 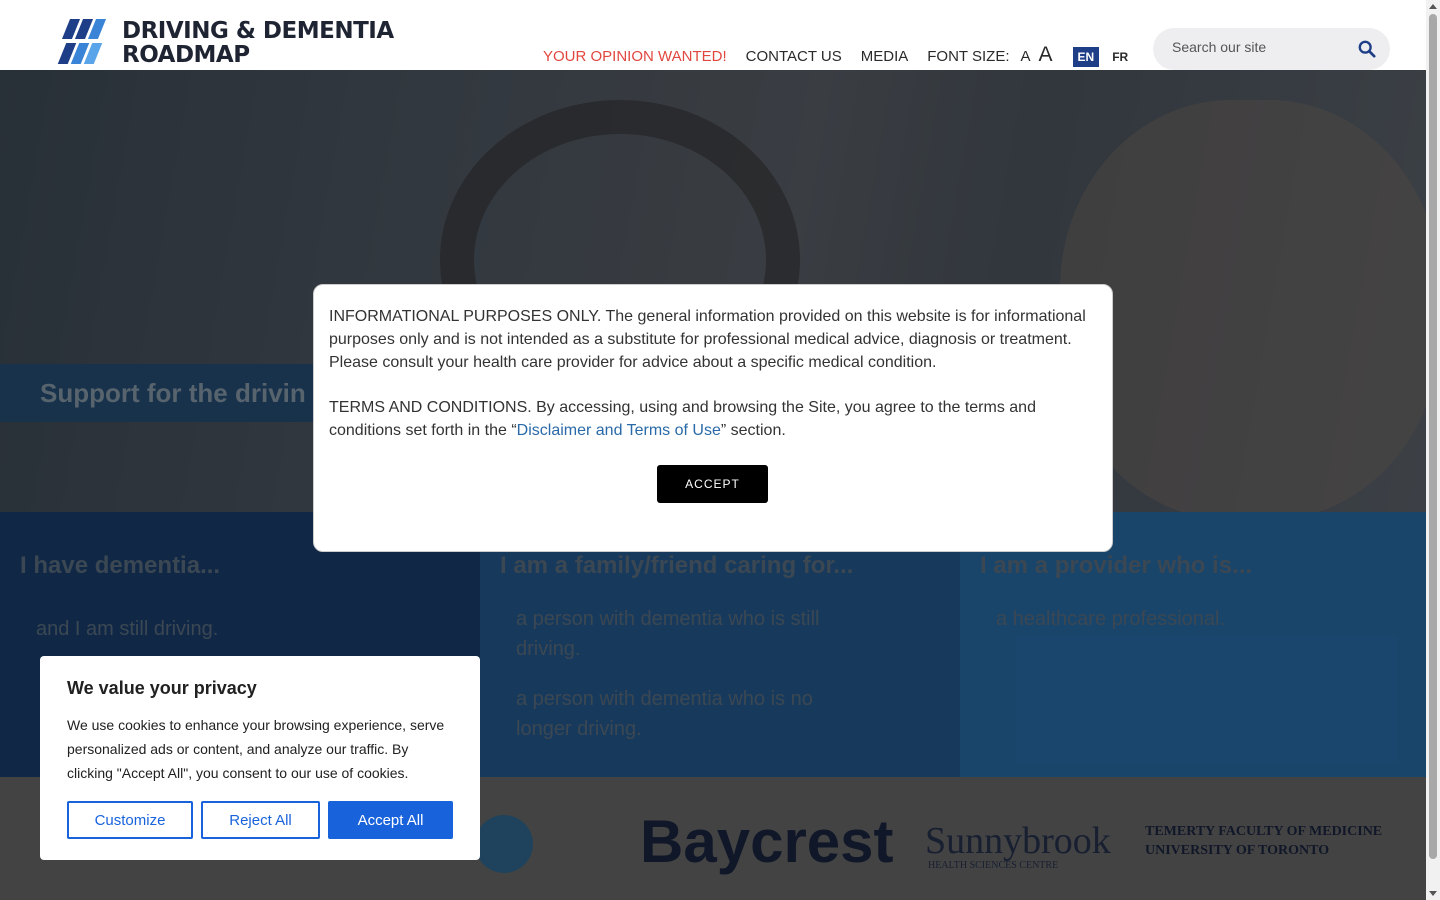 I want to click on logo-mark-icon, so click(x=82, y=42).